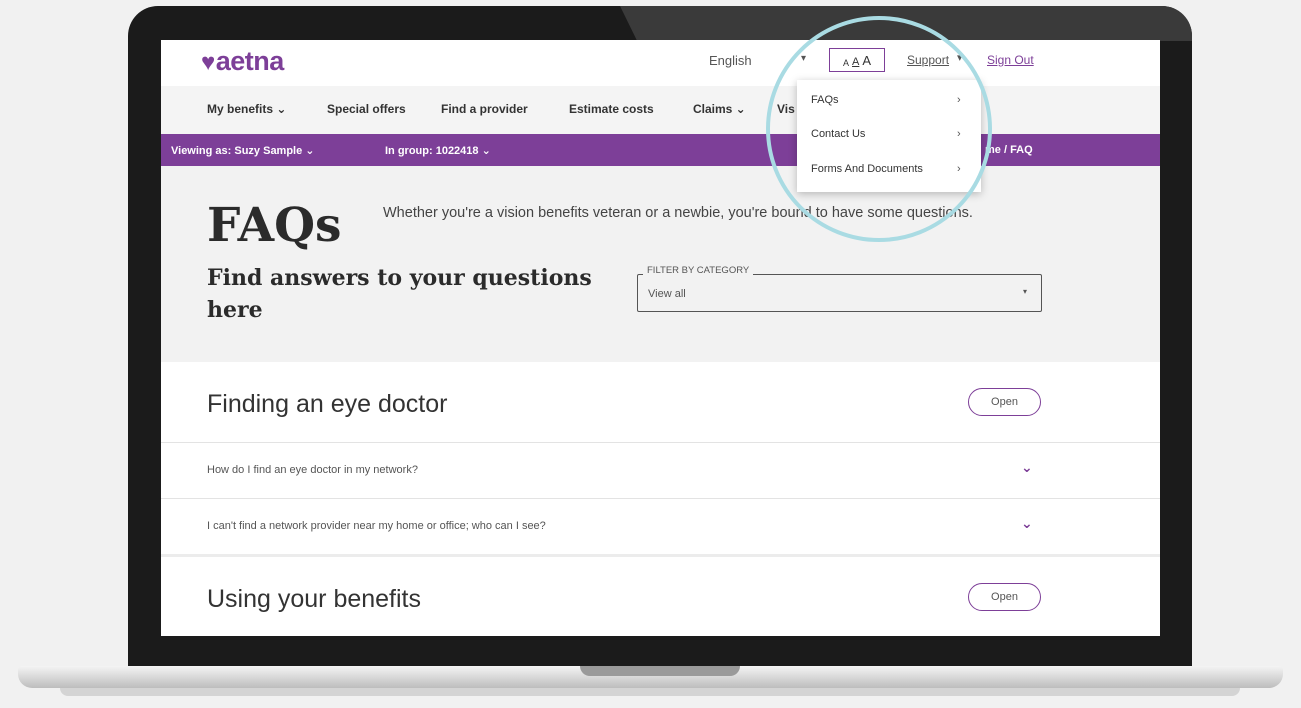 The image size is (1301, 708). I want to click on group-select: In group: 1022418 ⌄, so click(438, 150).